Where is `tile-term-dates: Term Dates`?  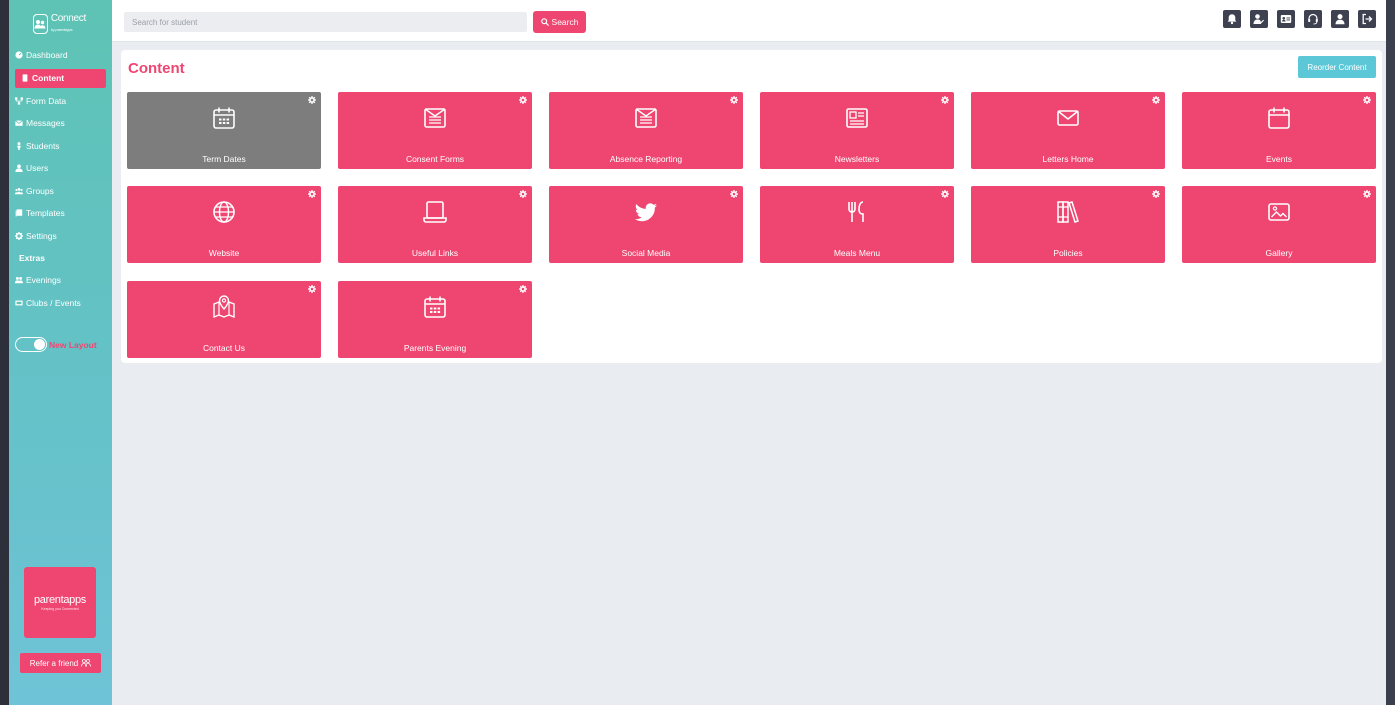 tile-term-dates: Term Dates is located at coordinates (224, 130).